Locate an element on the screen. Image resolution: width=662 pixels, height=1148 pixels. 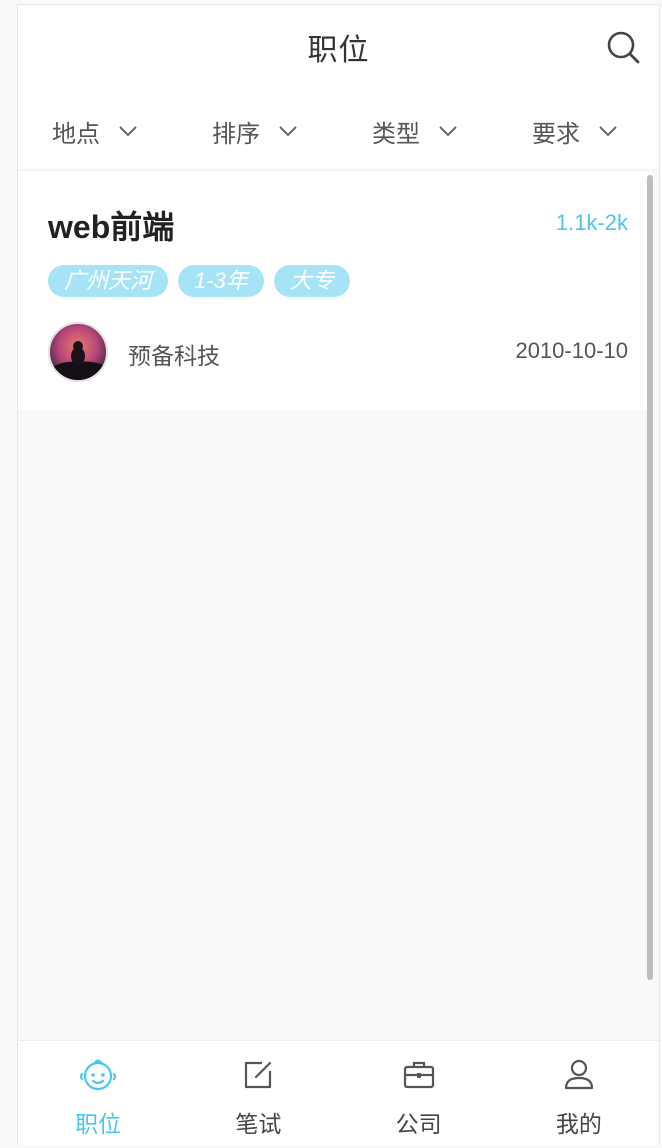
tab-label: 我的 is located at coordinates (578, 1125).